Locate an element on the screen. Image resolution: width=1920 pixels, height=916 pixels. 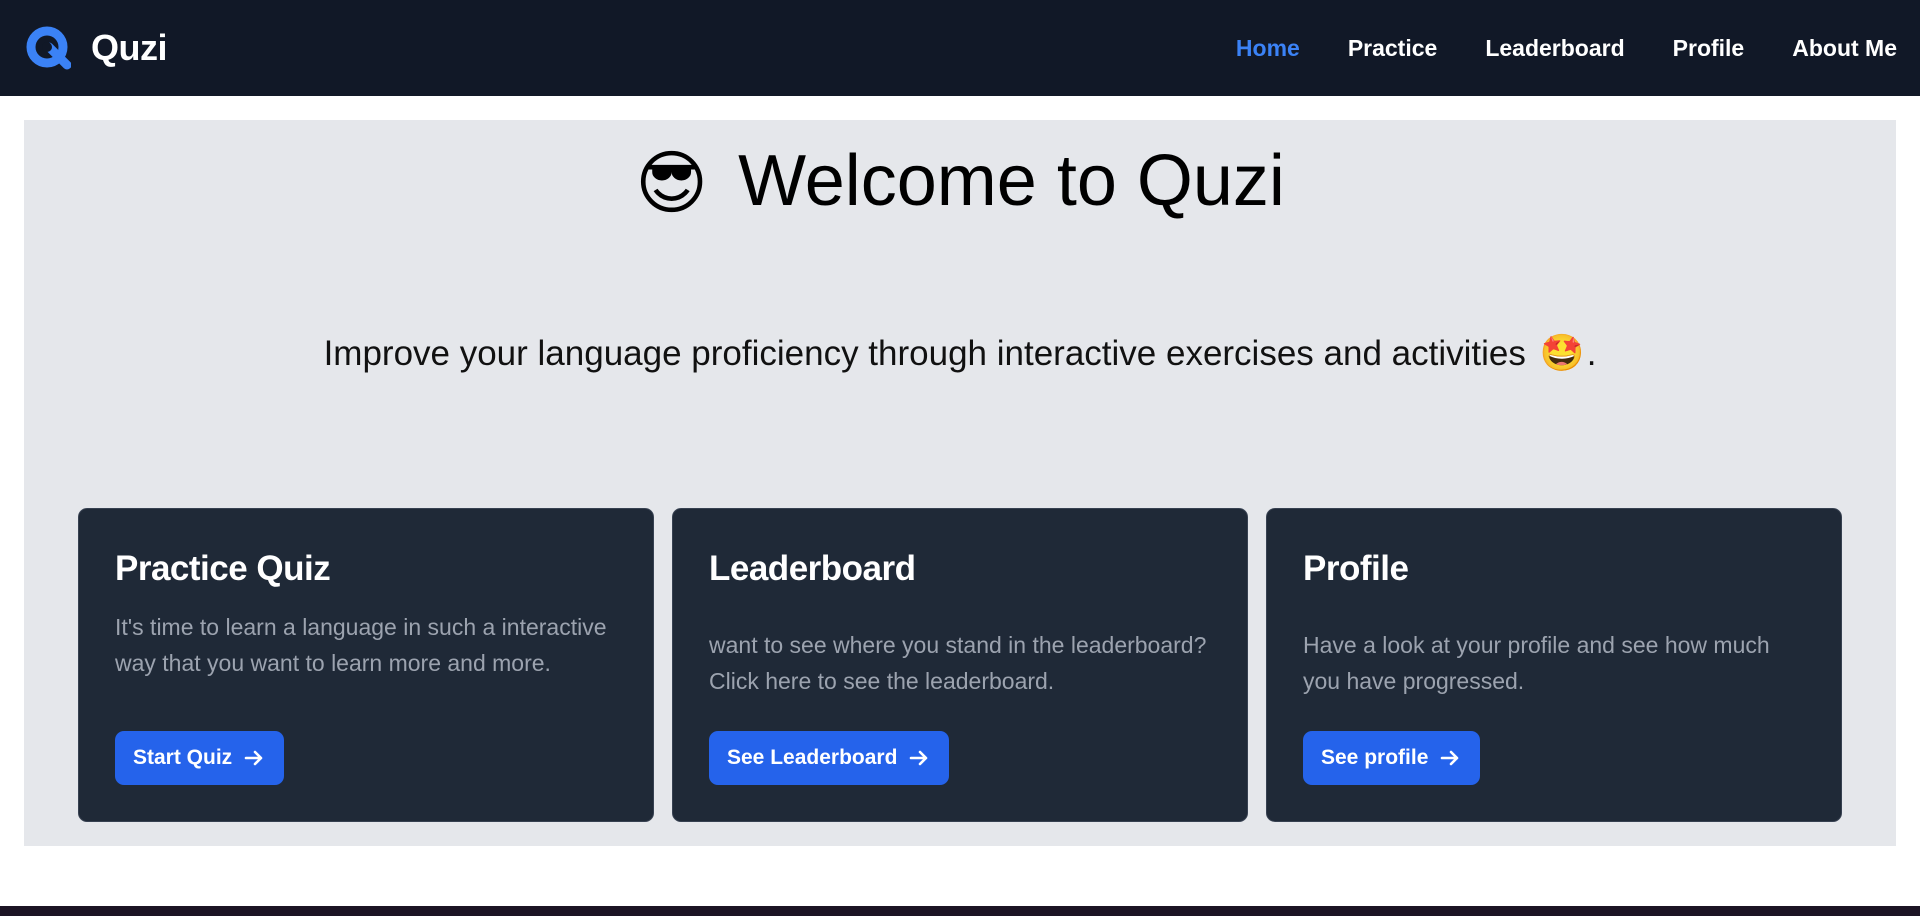
sunglasses-emoji-icon: 😎 is located at coordinates (672, 183).